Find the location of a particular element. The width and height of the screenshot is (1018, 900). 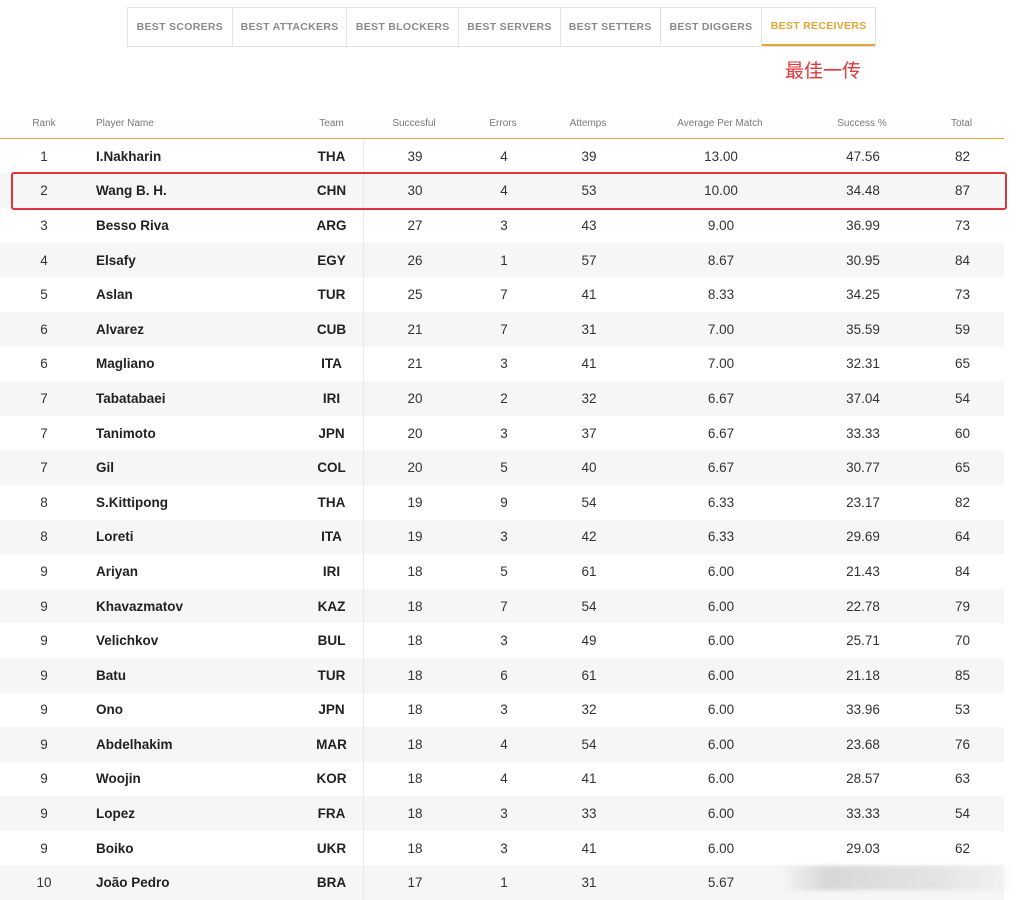

cell-total: 63 is located at coordinates (962, 779).